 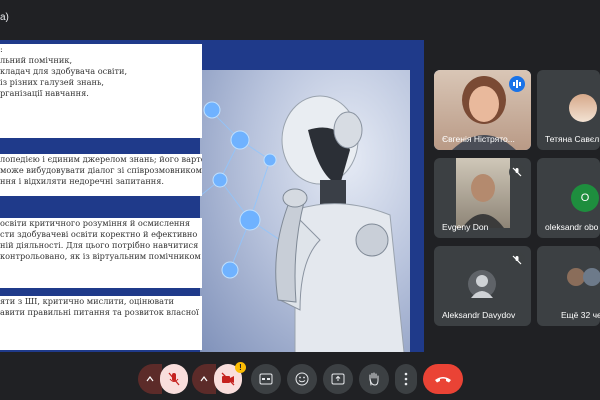 I want to click on slide-line: рганізації навчання., so click(x=44, y=93).